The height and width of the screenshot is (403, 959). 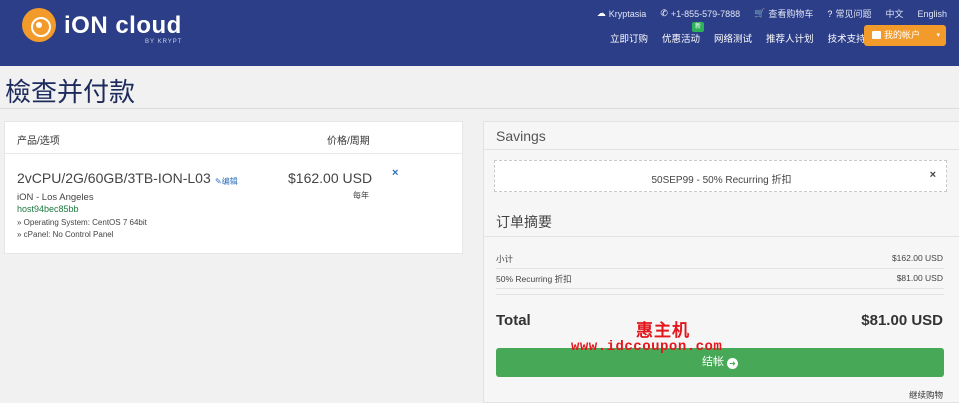 I want to click on promo-code-box: 50SEP99 - 50% Recurring 折扣 ×, so click(x=720, y=176).